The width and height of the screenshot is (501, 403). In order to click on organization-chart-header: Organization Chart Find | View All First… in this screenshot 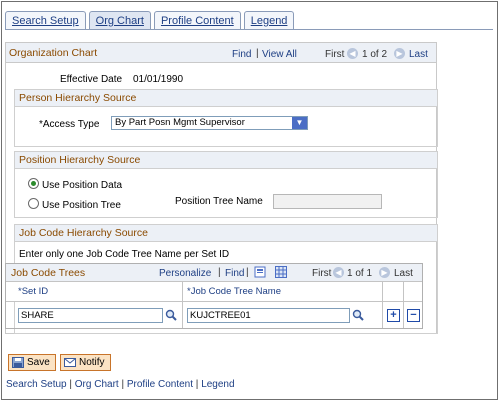, I will do `click(221, 53)`.